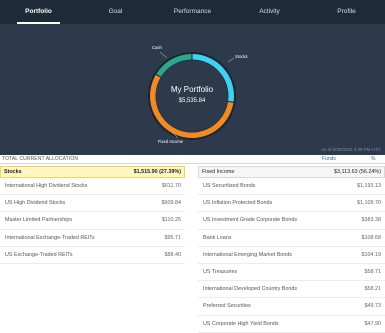 Image resolution: width=385 pixels, height=333 pixels. I want to click on list-item: US Securitized Bonds $1,193.13, so click(291, 187).